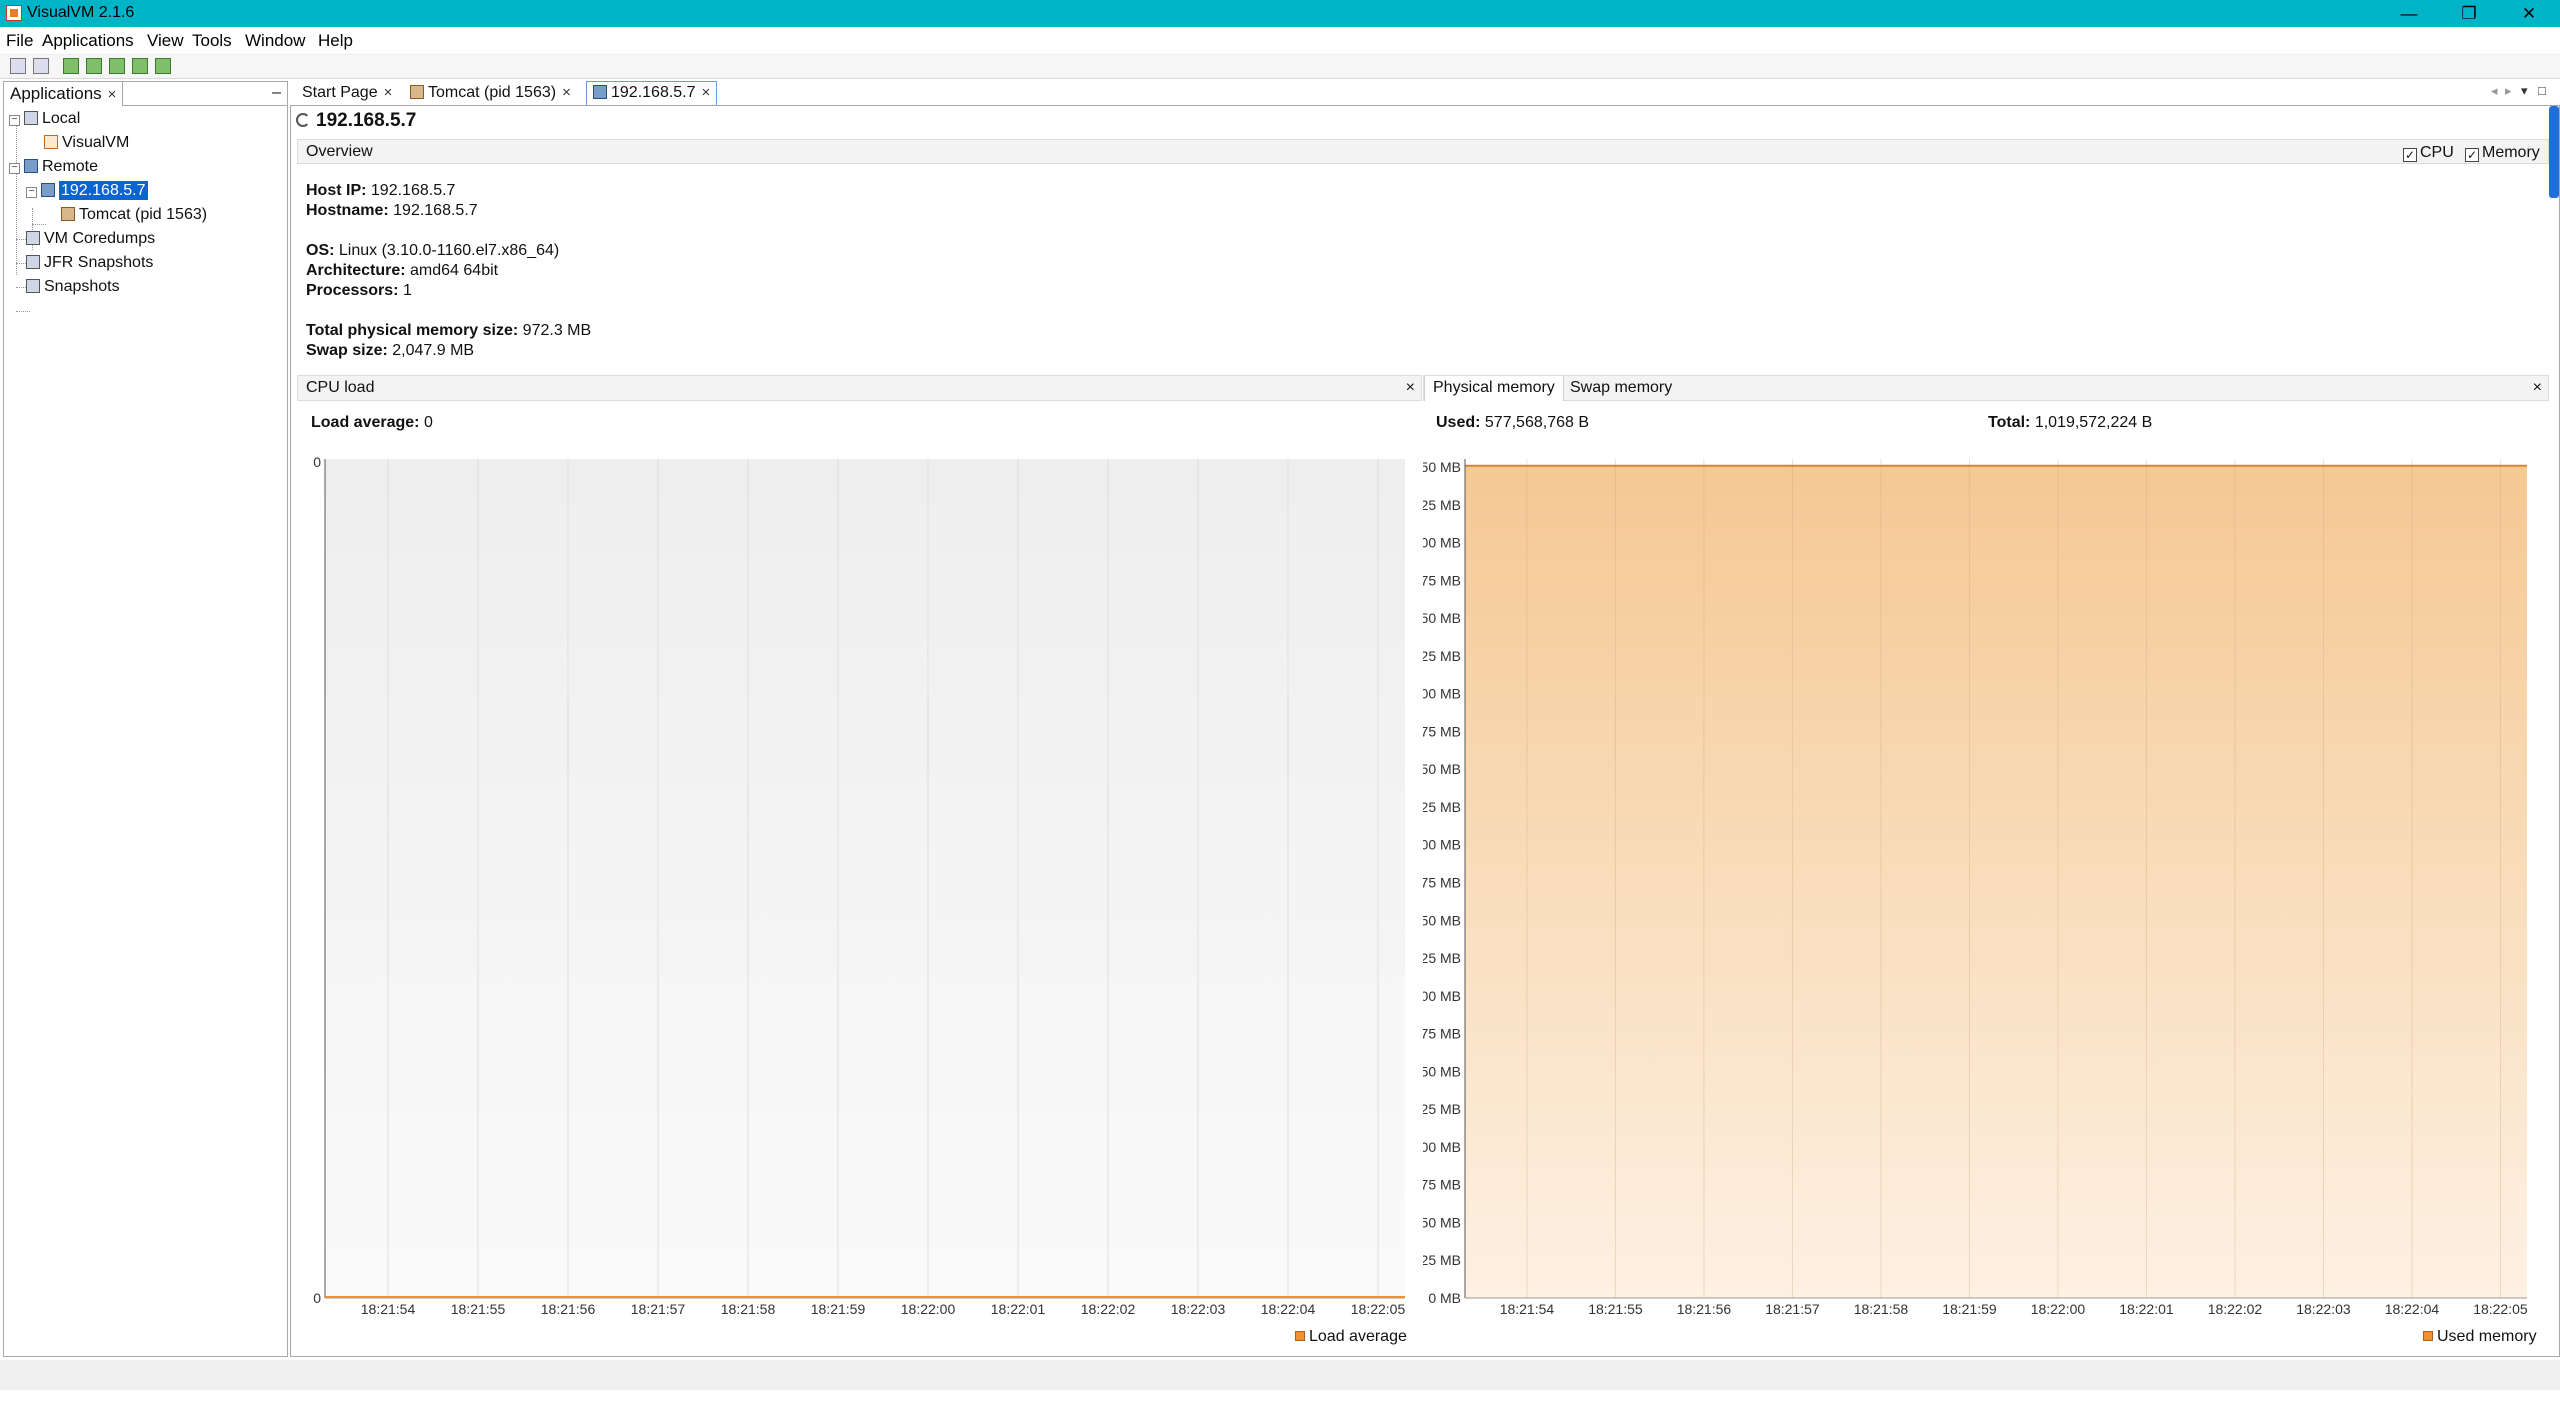  I want to click on swap-size-line: Swap size: 2,047.9 MB, so click(390, 351).